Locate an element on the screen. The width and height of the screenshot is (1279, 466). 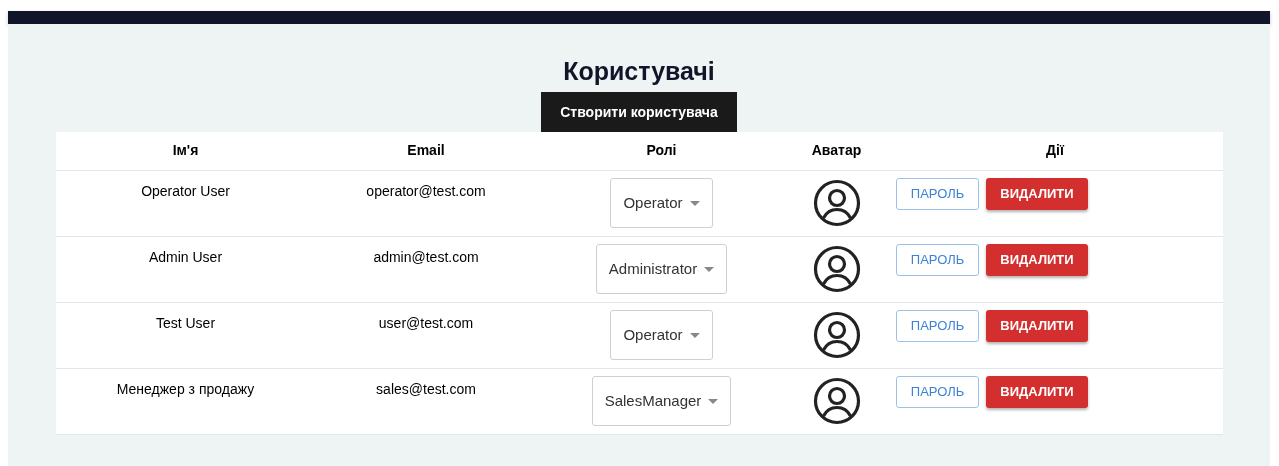
column-header: Ролі is located at coordinates (661, 150).